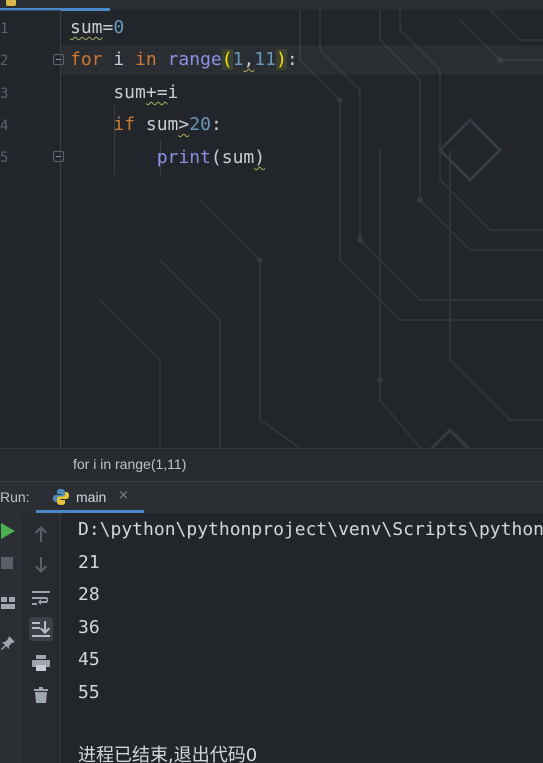  I want to click on arrow-up-icon, so click(41, 534).